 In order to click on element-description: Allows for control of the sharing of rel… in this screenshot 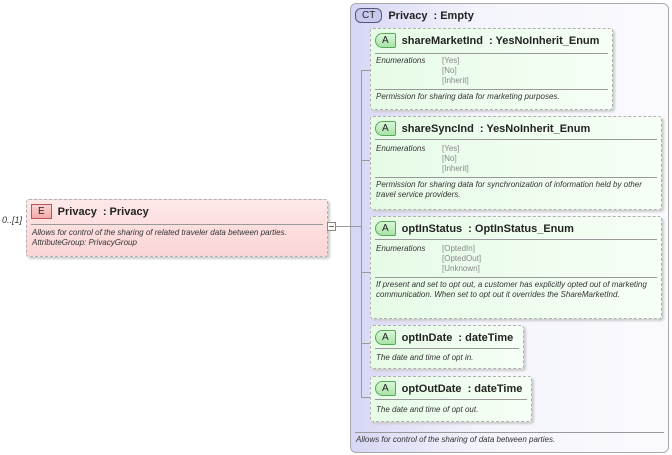, I will do `click(159, 232)`.